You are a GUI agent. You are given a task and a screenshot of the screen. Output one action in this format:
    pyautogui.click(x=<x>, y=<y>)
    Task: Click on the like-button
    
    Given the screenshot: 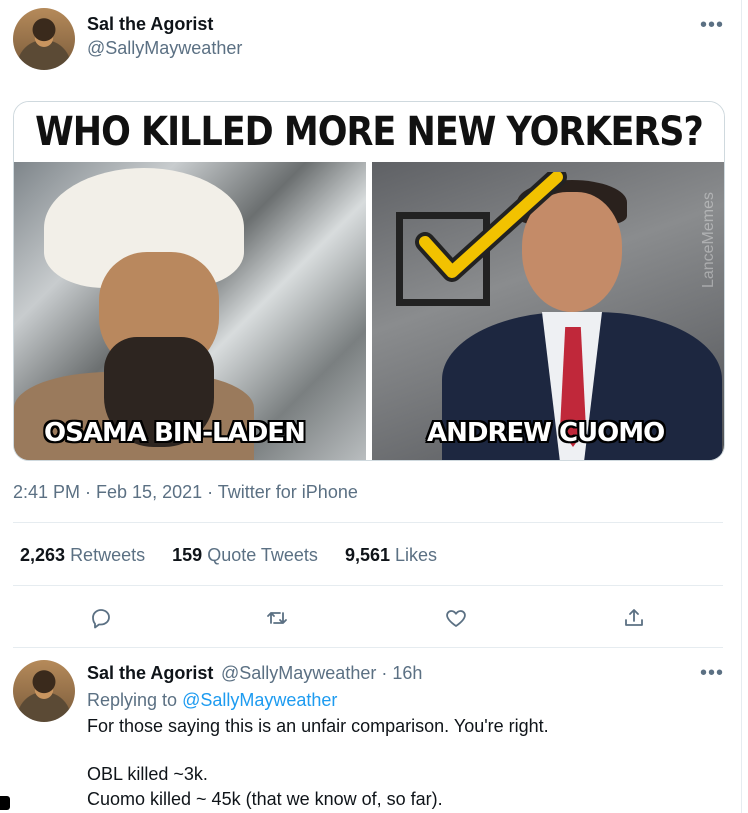 What is the action you would take?
    pyautogui.click(x=456, y=618)
    